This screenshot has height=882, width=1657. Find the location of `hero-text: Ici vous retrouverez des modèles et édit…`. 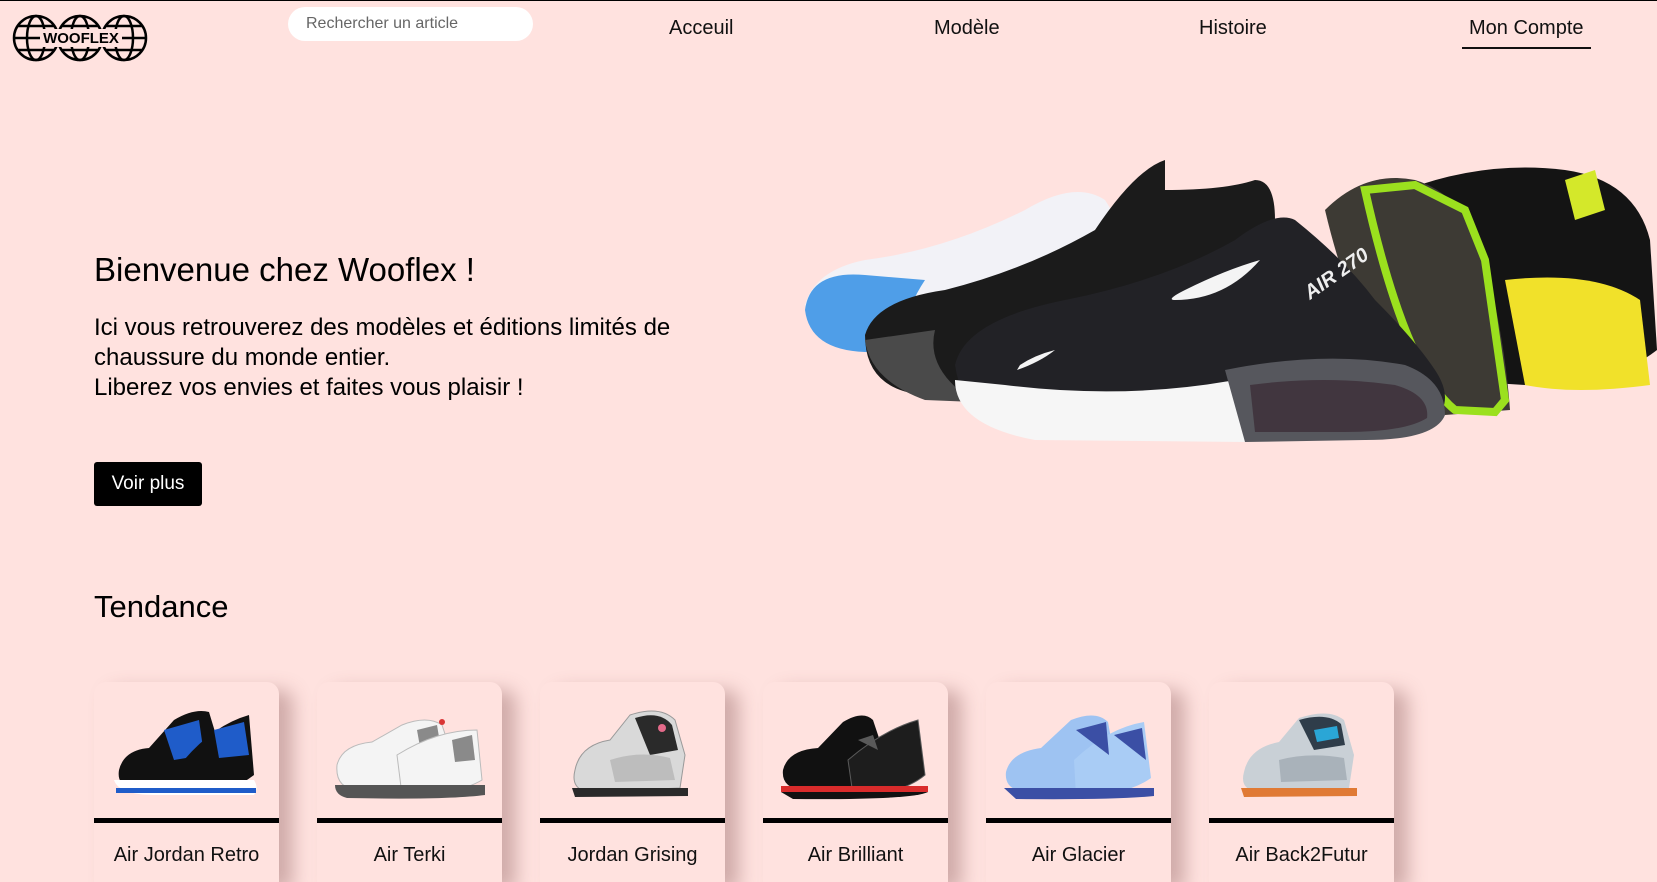

hero-text: Ici vous retrouverez des modèles et édit… is located at coordinates (419, 358).